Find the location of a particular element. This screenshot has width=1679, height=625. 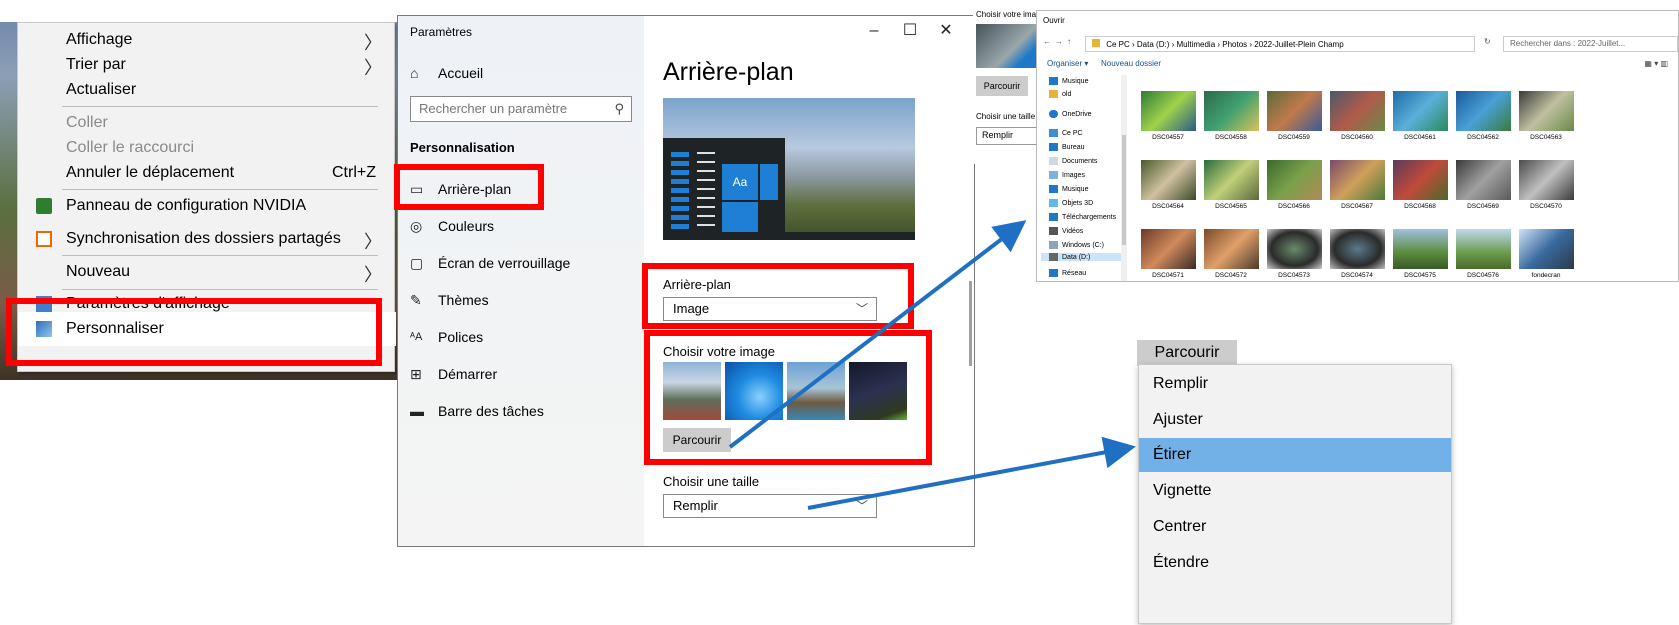

option-vignette: Vignette is located at coordinates (1295, 491).